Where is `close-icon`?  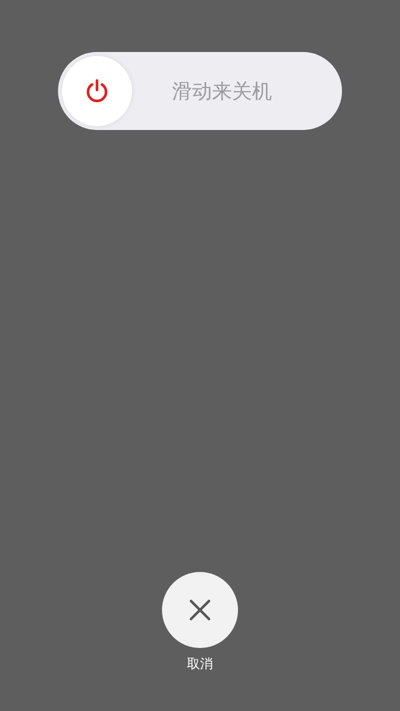 close-icon is located at coordinates (200, 610).